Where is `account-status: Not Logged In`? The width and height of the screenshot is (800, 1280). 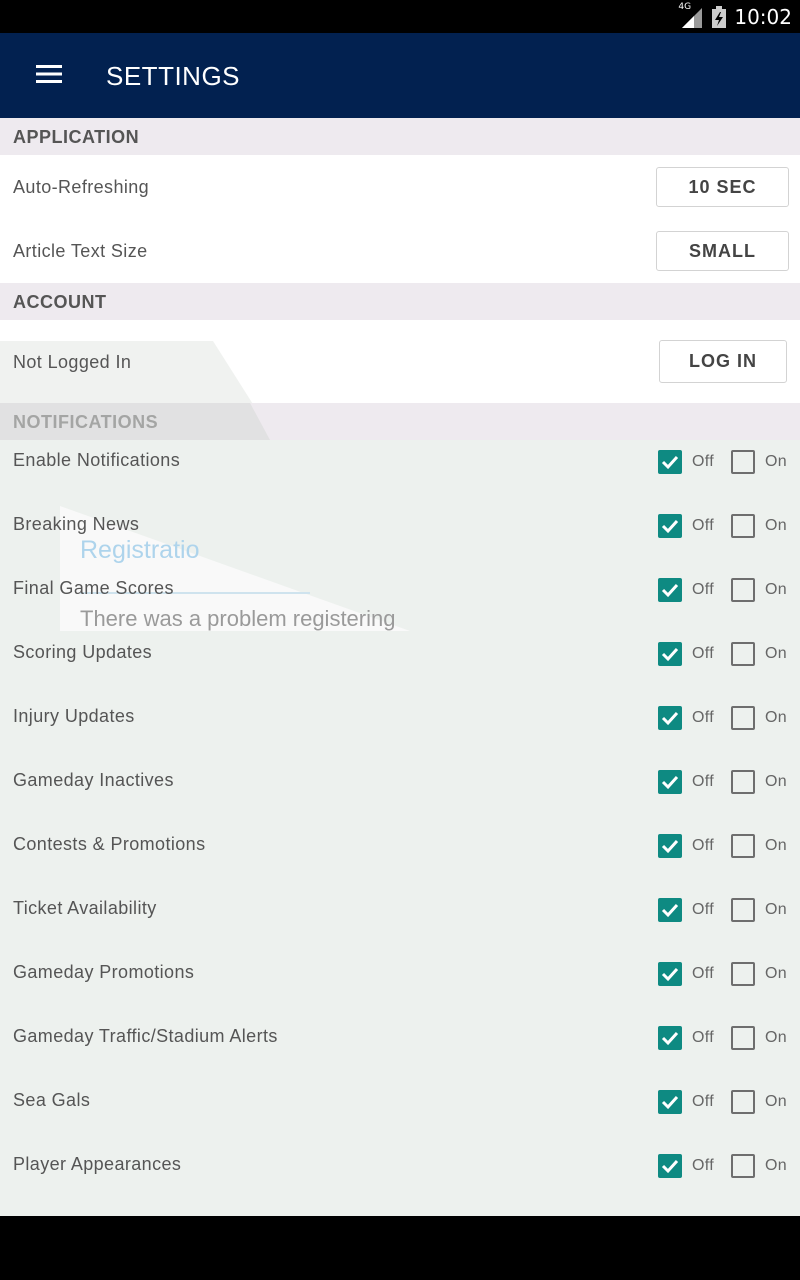 account-status: Not Logged In is located at coordinates (72, 362).